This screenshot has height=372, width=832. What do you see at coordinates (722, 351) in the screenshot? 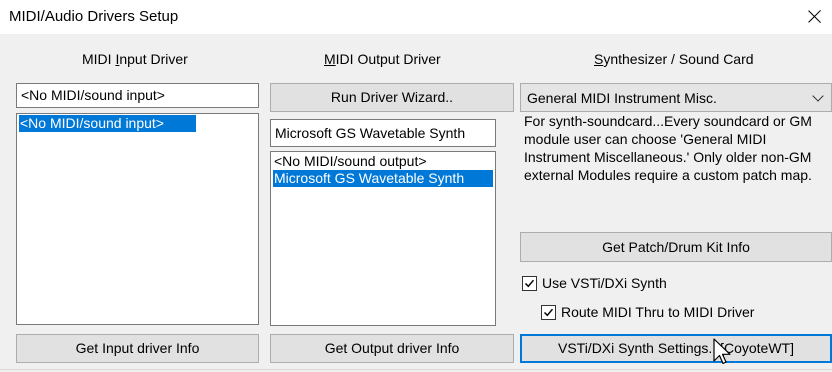
I see `mouse-cursor-icon` at bounding box center [722, 351].